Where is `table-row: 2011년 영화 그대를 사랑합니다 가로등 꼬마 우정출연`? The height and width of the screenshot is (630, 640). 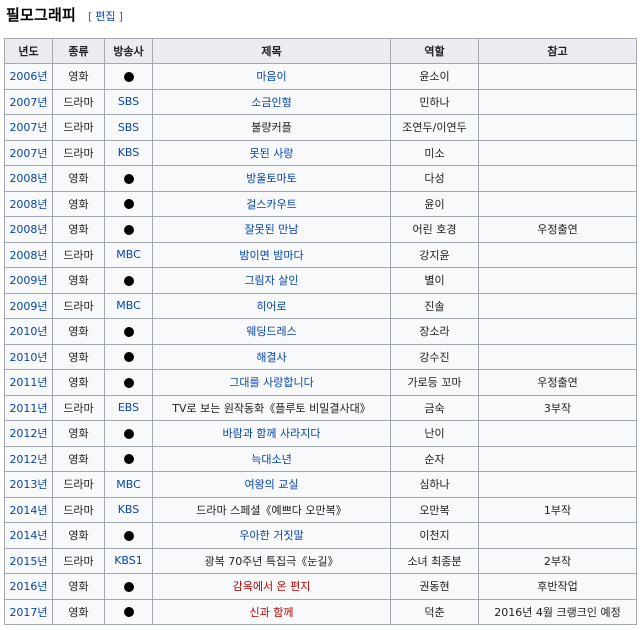
table-row: 2011년 영화 그대를 사랑합니다 가로등 꼬마 우정출연 is located at coordinates (320, 382).